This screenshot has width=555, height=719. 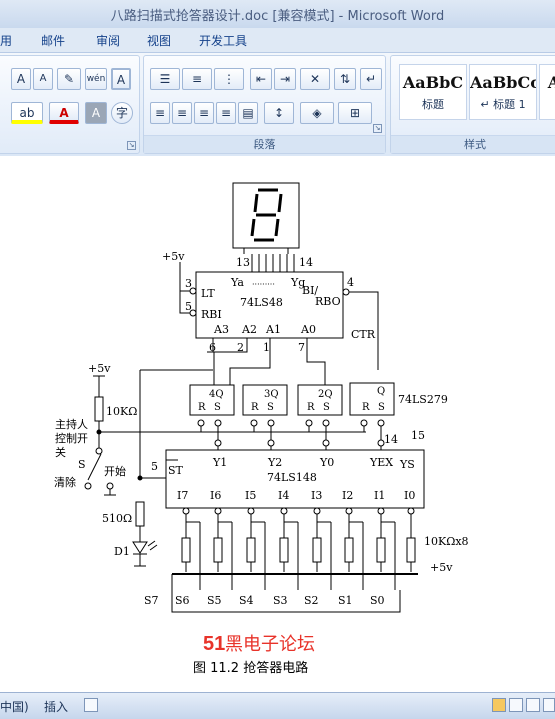 What do you see at coordinates (243, 262) in the screenshot?
I see `label-pin13: 13` at bounding box center [243, 262].